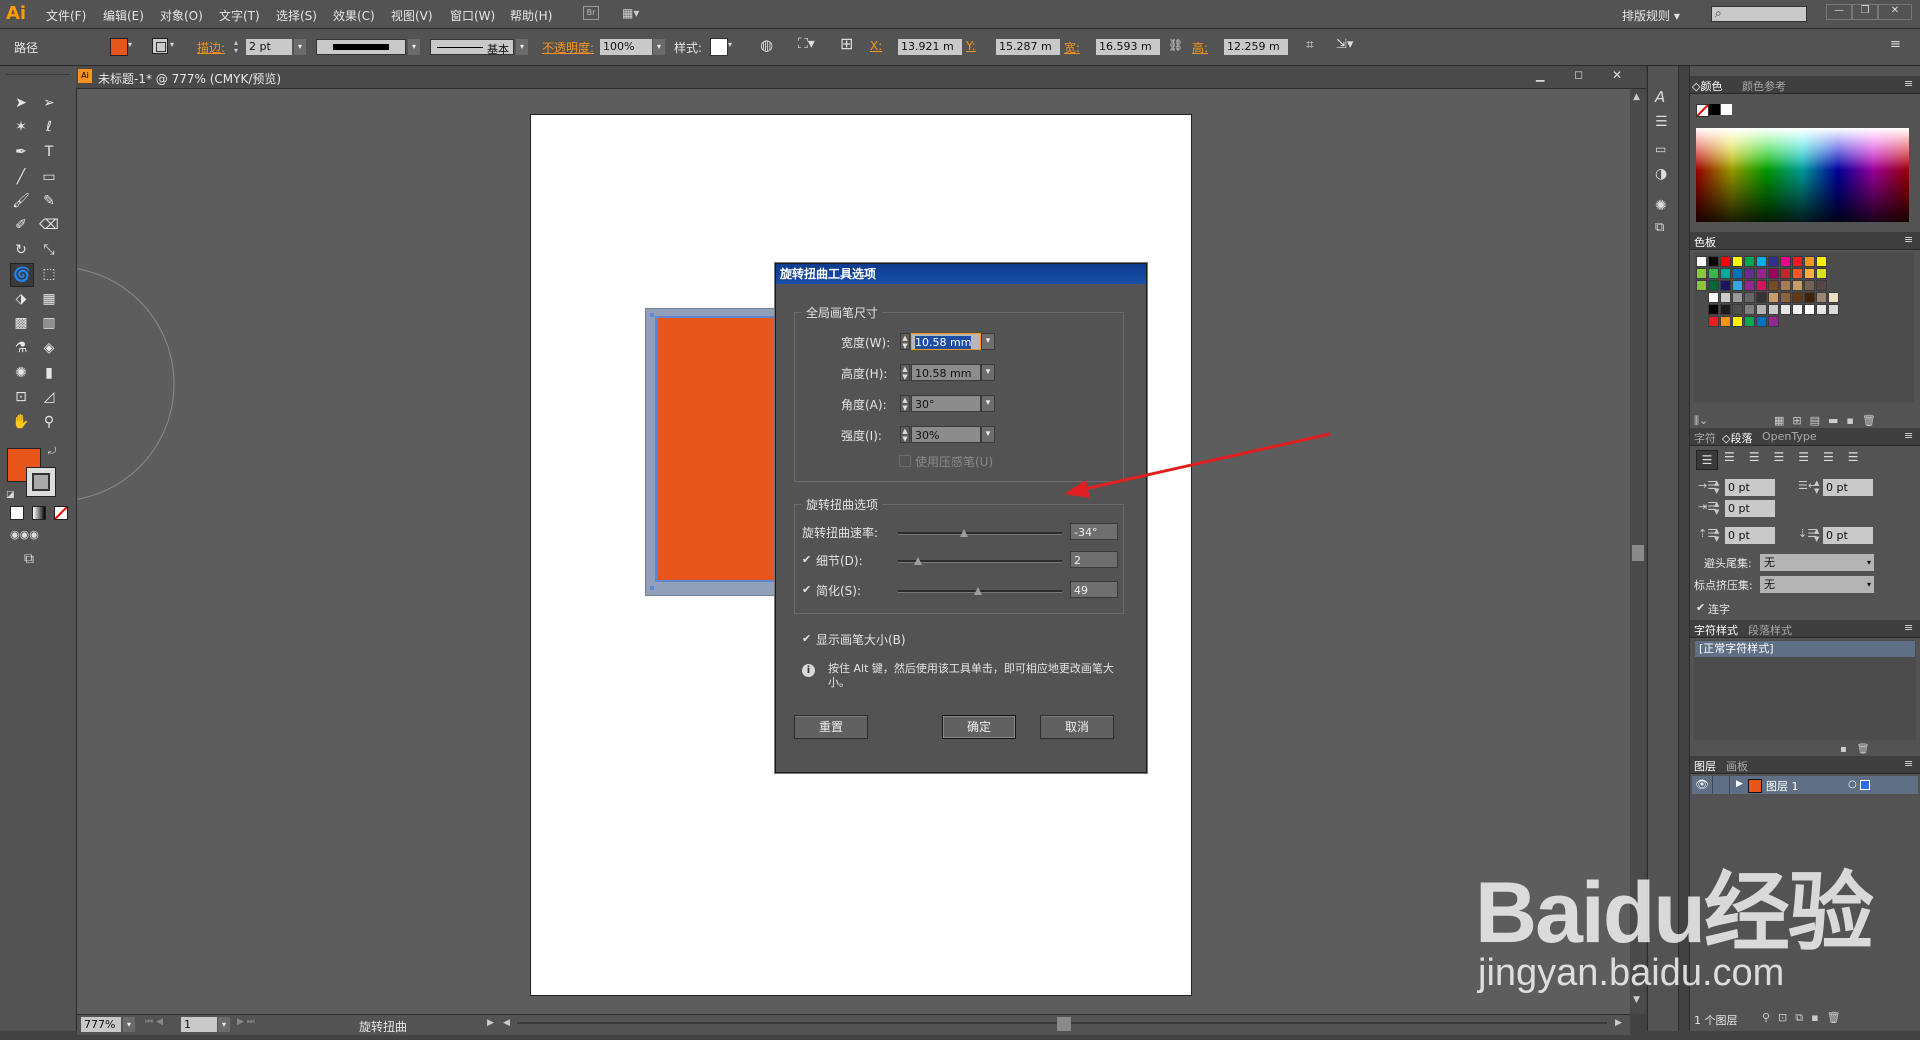 This screenshot has height=1040, width=1920. I want to click on layer-actions-icons: ⚲⊡⧉▪🗑, so click(1805, 1018).